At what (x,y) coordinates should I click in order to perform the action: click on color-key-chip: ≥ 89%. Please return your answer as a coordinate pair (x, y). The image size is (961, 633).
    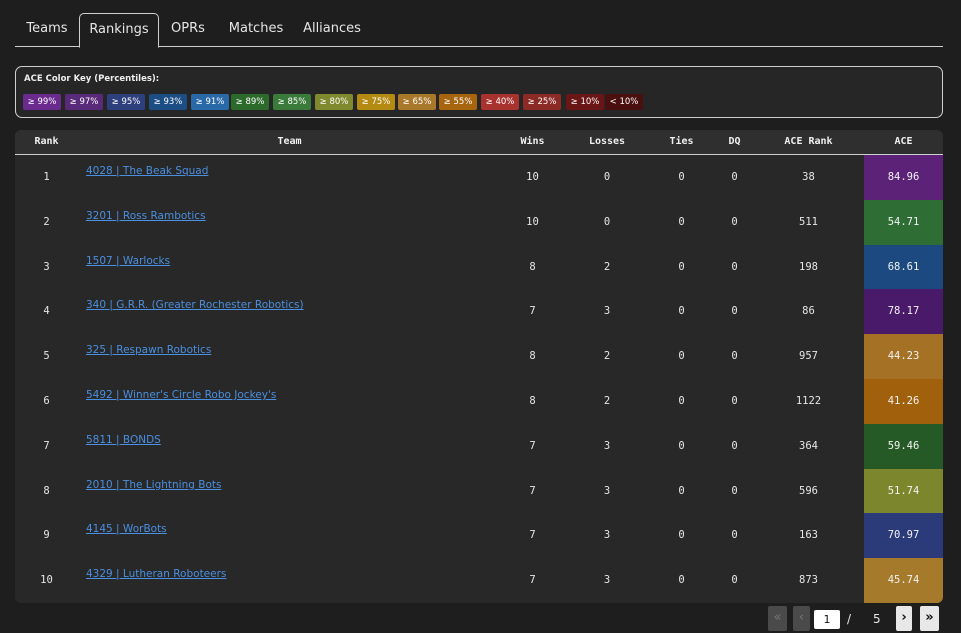
    Looking at the image, I should click on (250, 102).